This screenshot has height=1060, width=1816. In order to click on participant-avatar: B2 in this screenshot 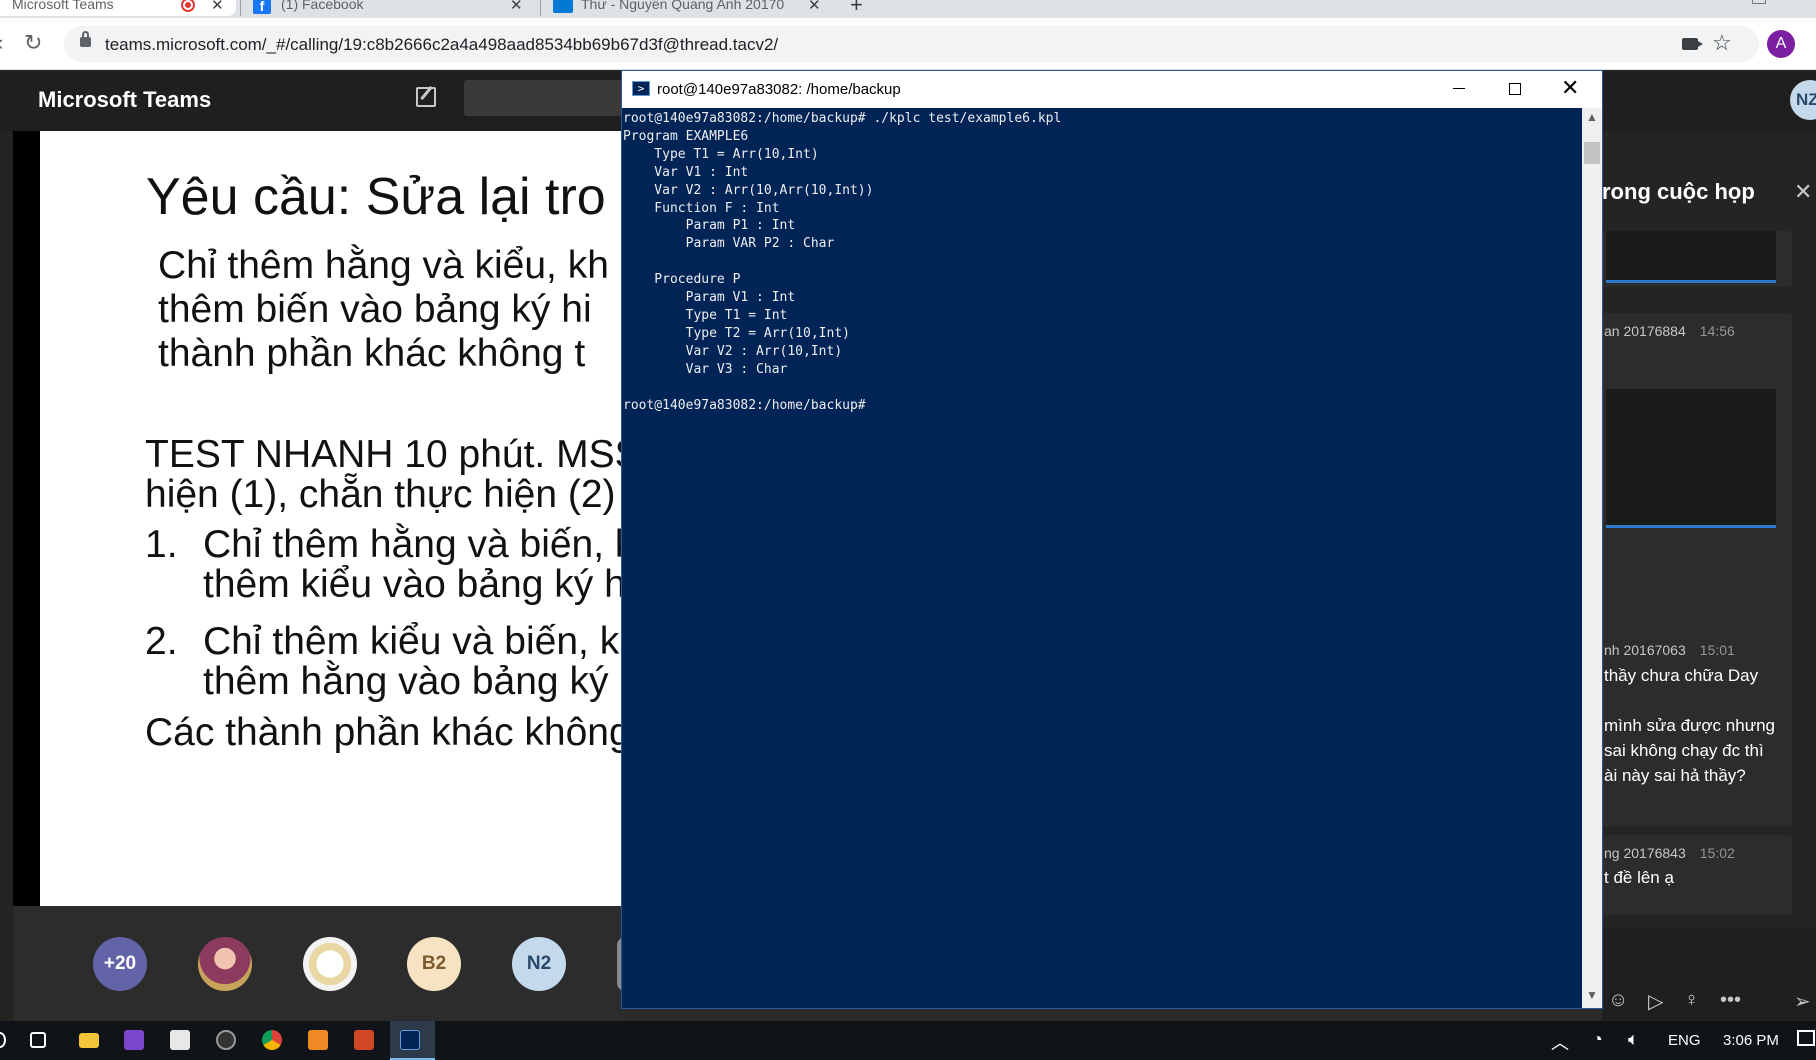, I will do `click(434, 964)`.